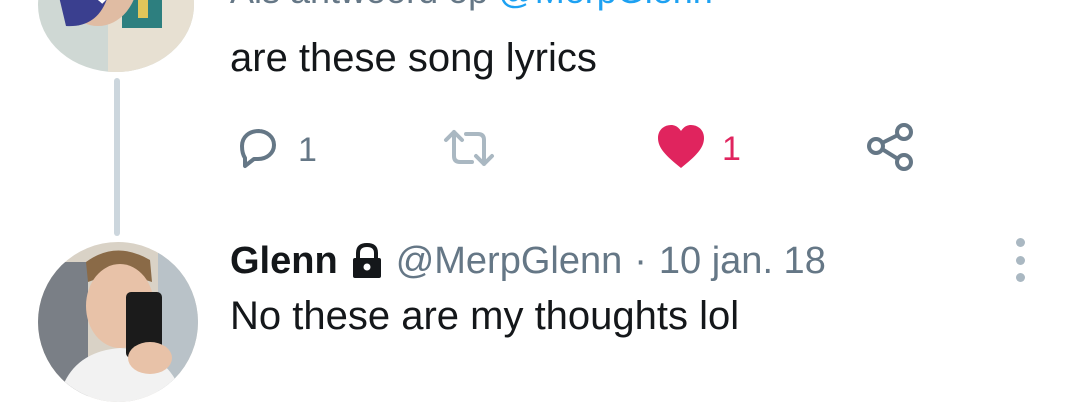 The height and width of the screenshot is (402, 1080). I want to click on tweet-text: are these song lyrics, so click(413, 58).